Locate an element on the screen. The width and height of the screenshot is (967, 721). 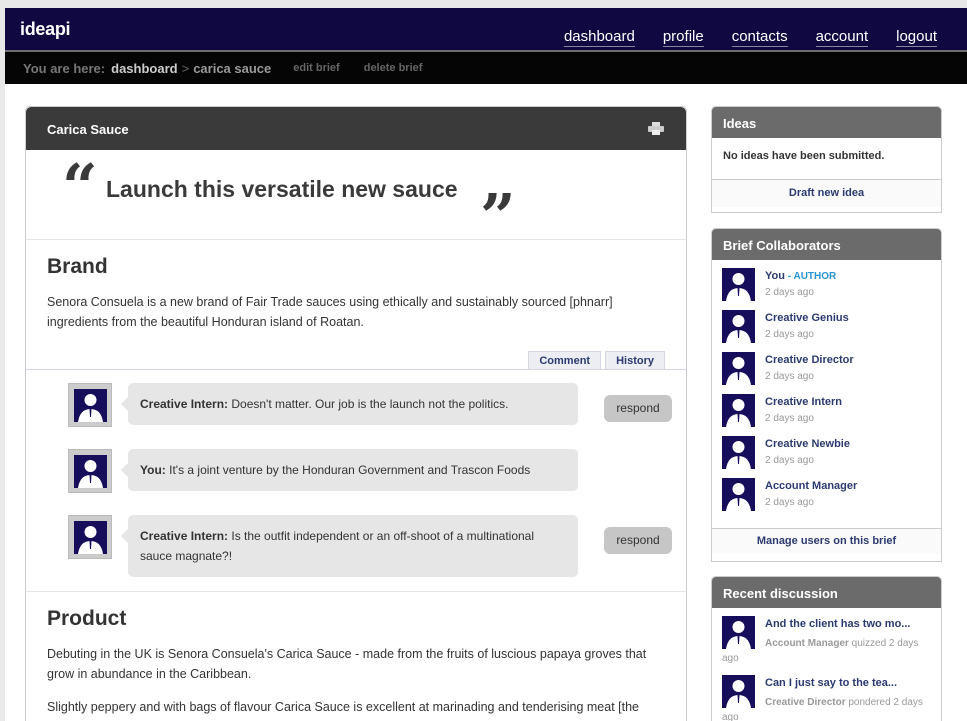
comment-author: You: is located at coordinates (153, 470).